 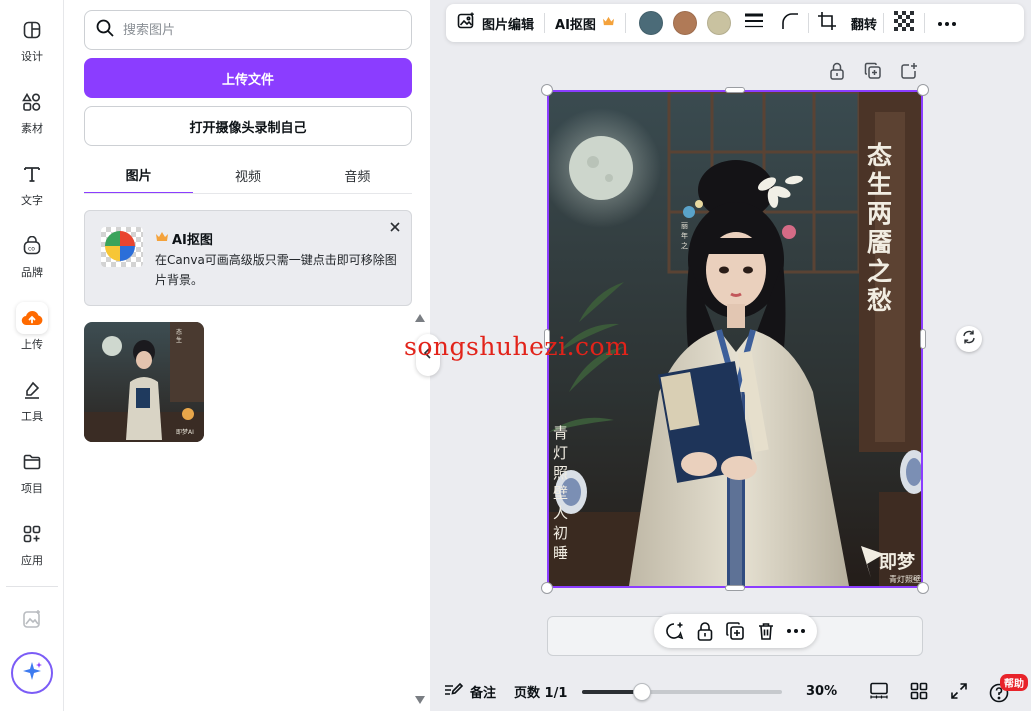 What do you see at coordinates (454, 692) in the screenshot?
I see `notes-icon` at bounding box center [454, 692].